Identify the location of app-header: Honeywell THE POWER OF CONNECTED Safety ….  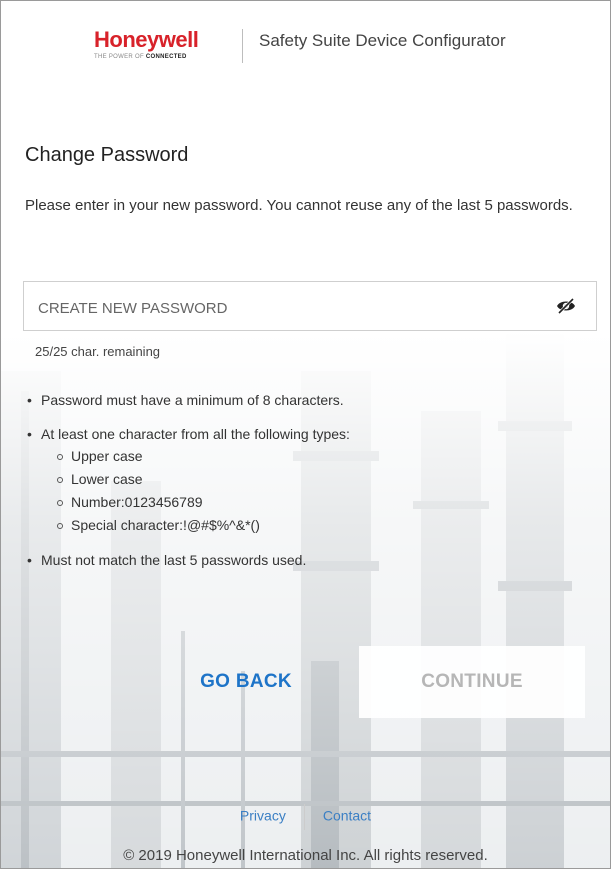
(305, 49).